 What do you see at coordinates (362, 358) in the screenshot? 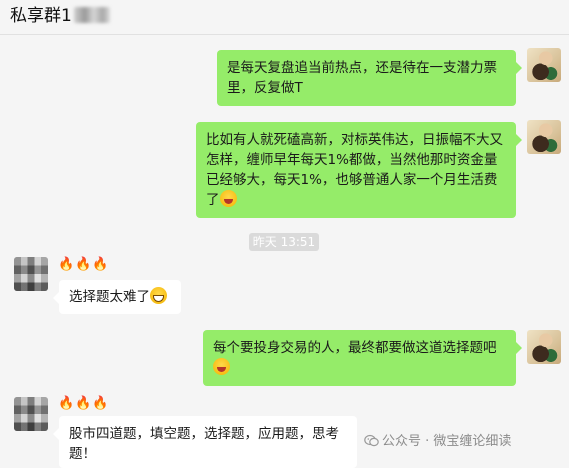
I see `message-bubble-self: 每个要投身交易的人，最终都要做这道选择题吧` at bounding box center [362, 358].